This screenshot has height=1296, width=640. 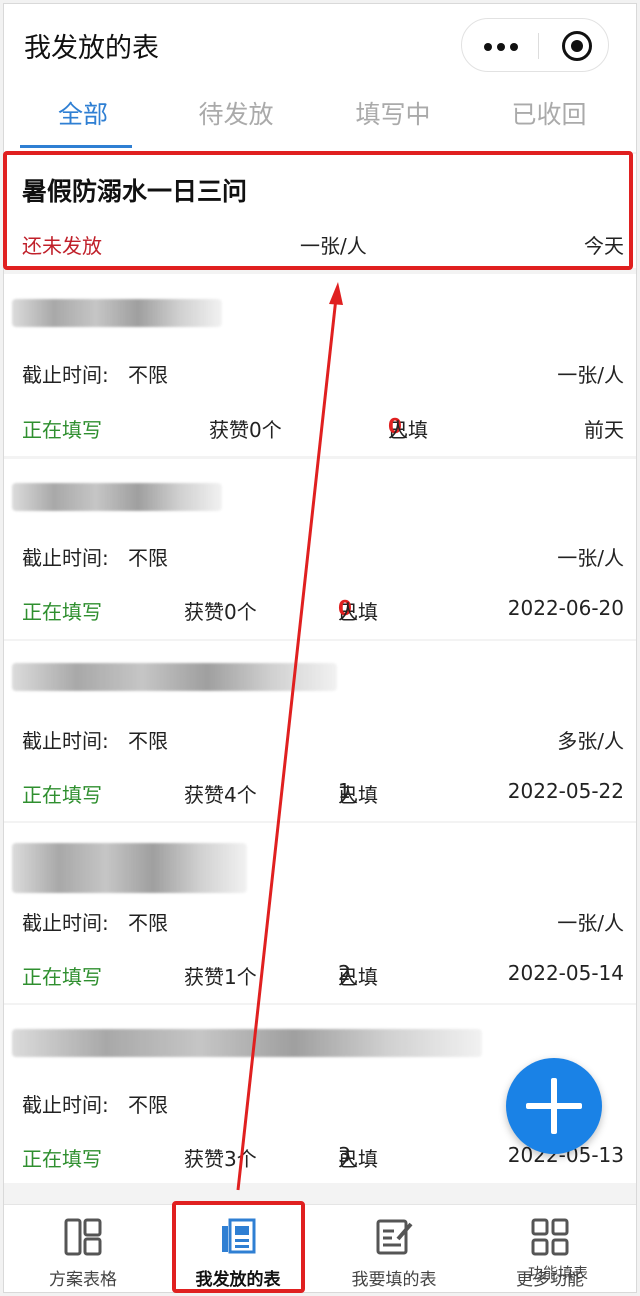 I want to click on issue-date: 今天, so click(x=604, y=246).